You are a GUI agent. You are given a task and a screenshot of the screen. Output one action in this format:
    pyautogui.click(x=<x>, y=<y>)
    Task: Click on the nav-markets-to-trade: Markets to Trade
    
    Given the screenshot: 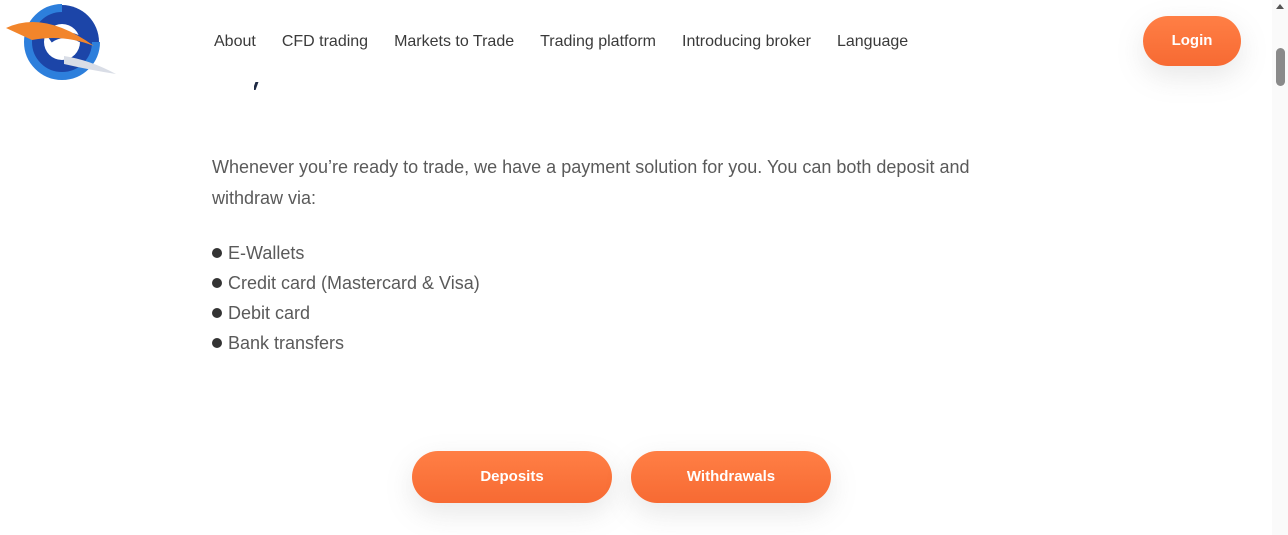 What is the action you would take?
    pyautogui.click(x=454, y=43)
    